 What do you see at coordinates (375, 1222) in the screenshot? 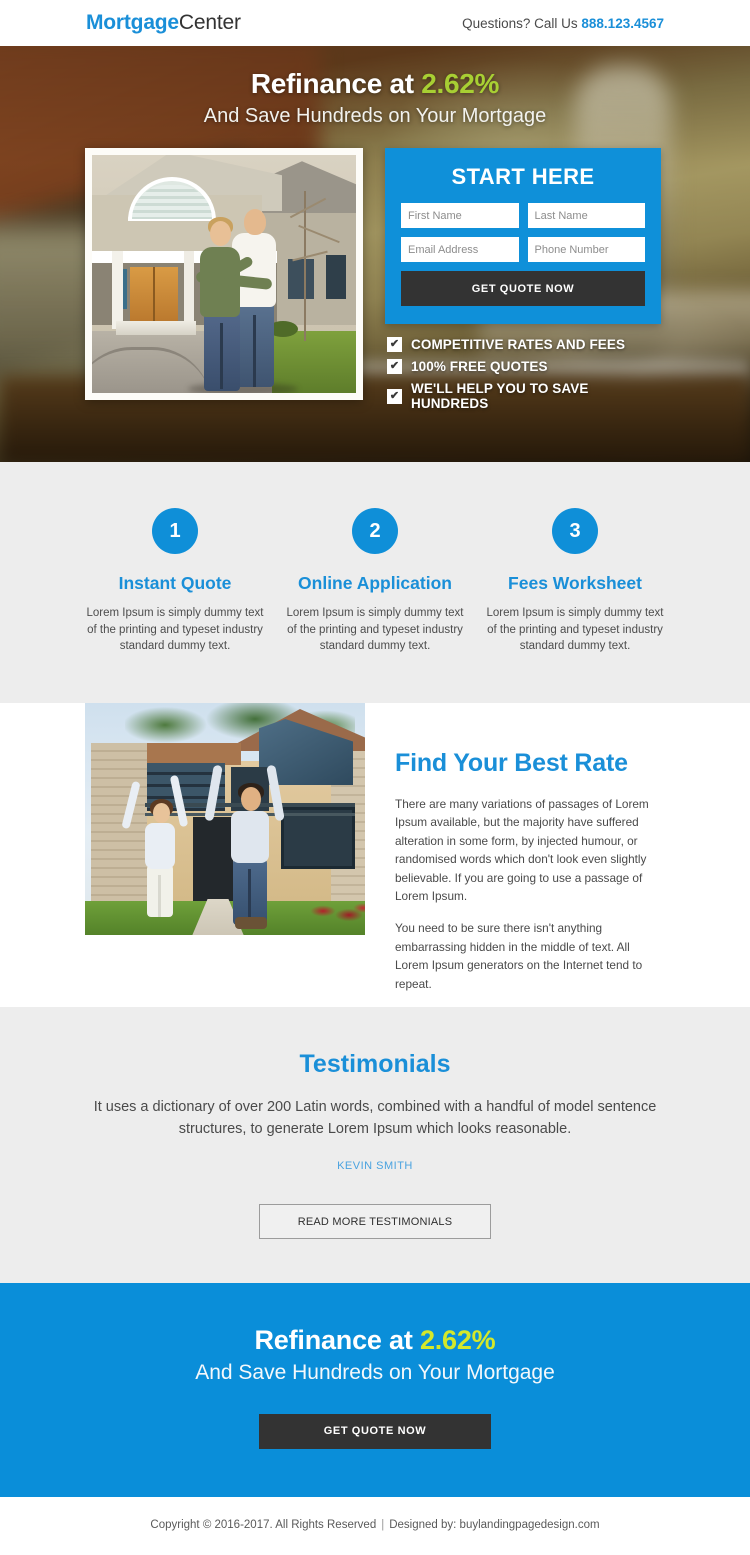
I see `read-more-testimonials-button: READ MORE TESTIMONIALS` at bounding box center [375, 1222].